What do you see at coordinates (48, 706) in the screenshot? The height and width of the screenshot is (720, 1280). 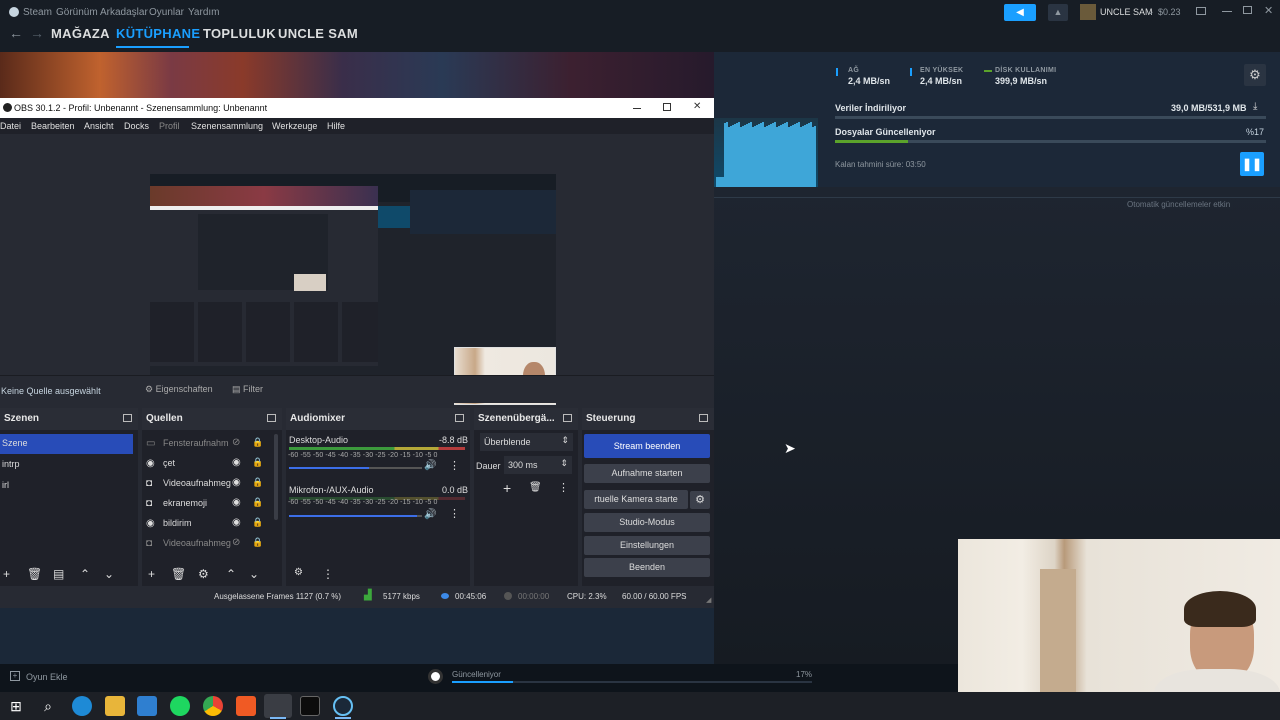 I see `search-icon: ⌕` at bounding box center [48, 706].